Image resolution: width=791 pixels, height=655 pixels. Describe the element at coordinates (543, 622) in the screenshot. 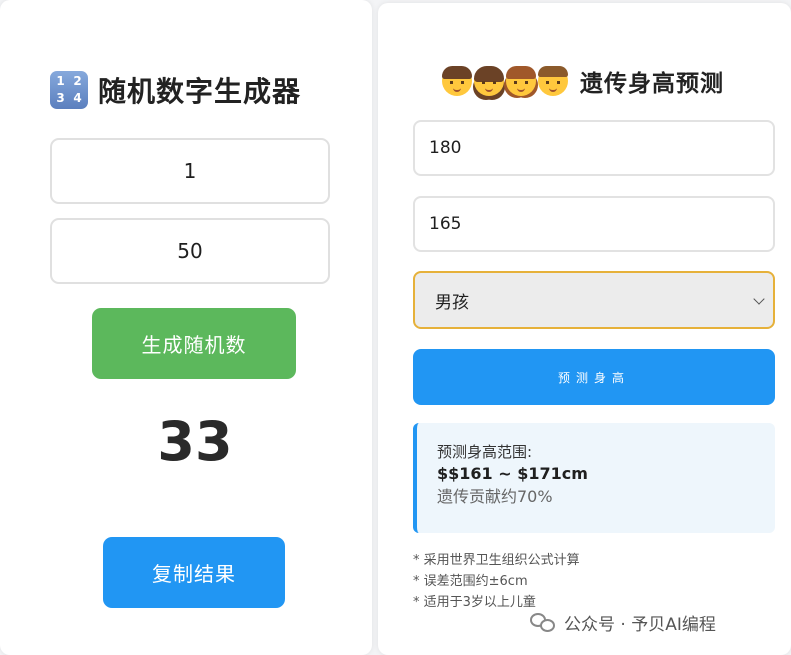

I see `wechat-icon` at that location.